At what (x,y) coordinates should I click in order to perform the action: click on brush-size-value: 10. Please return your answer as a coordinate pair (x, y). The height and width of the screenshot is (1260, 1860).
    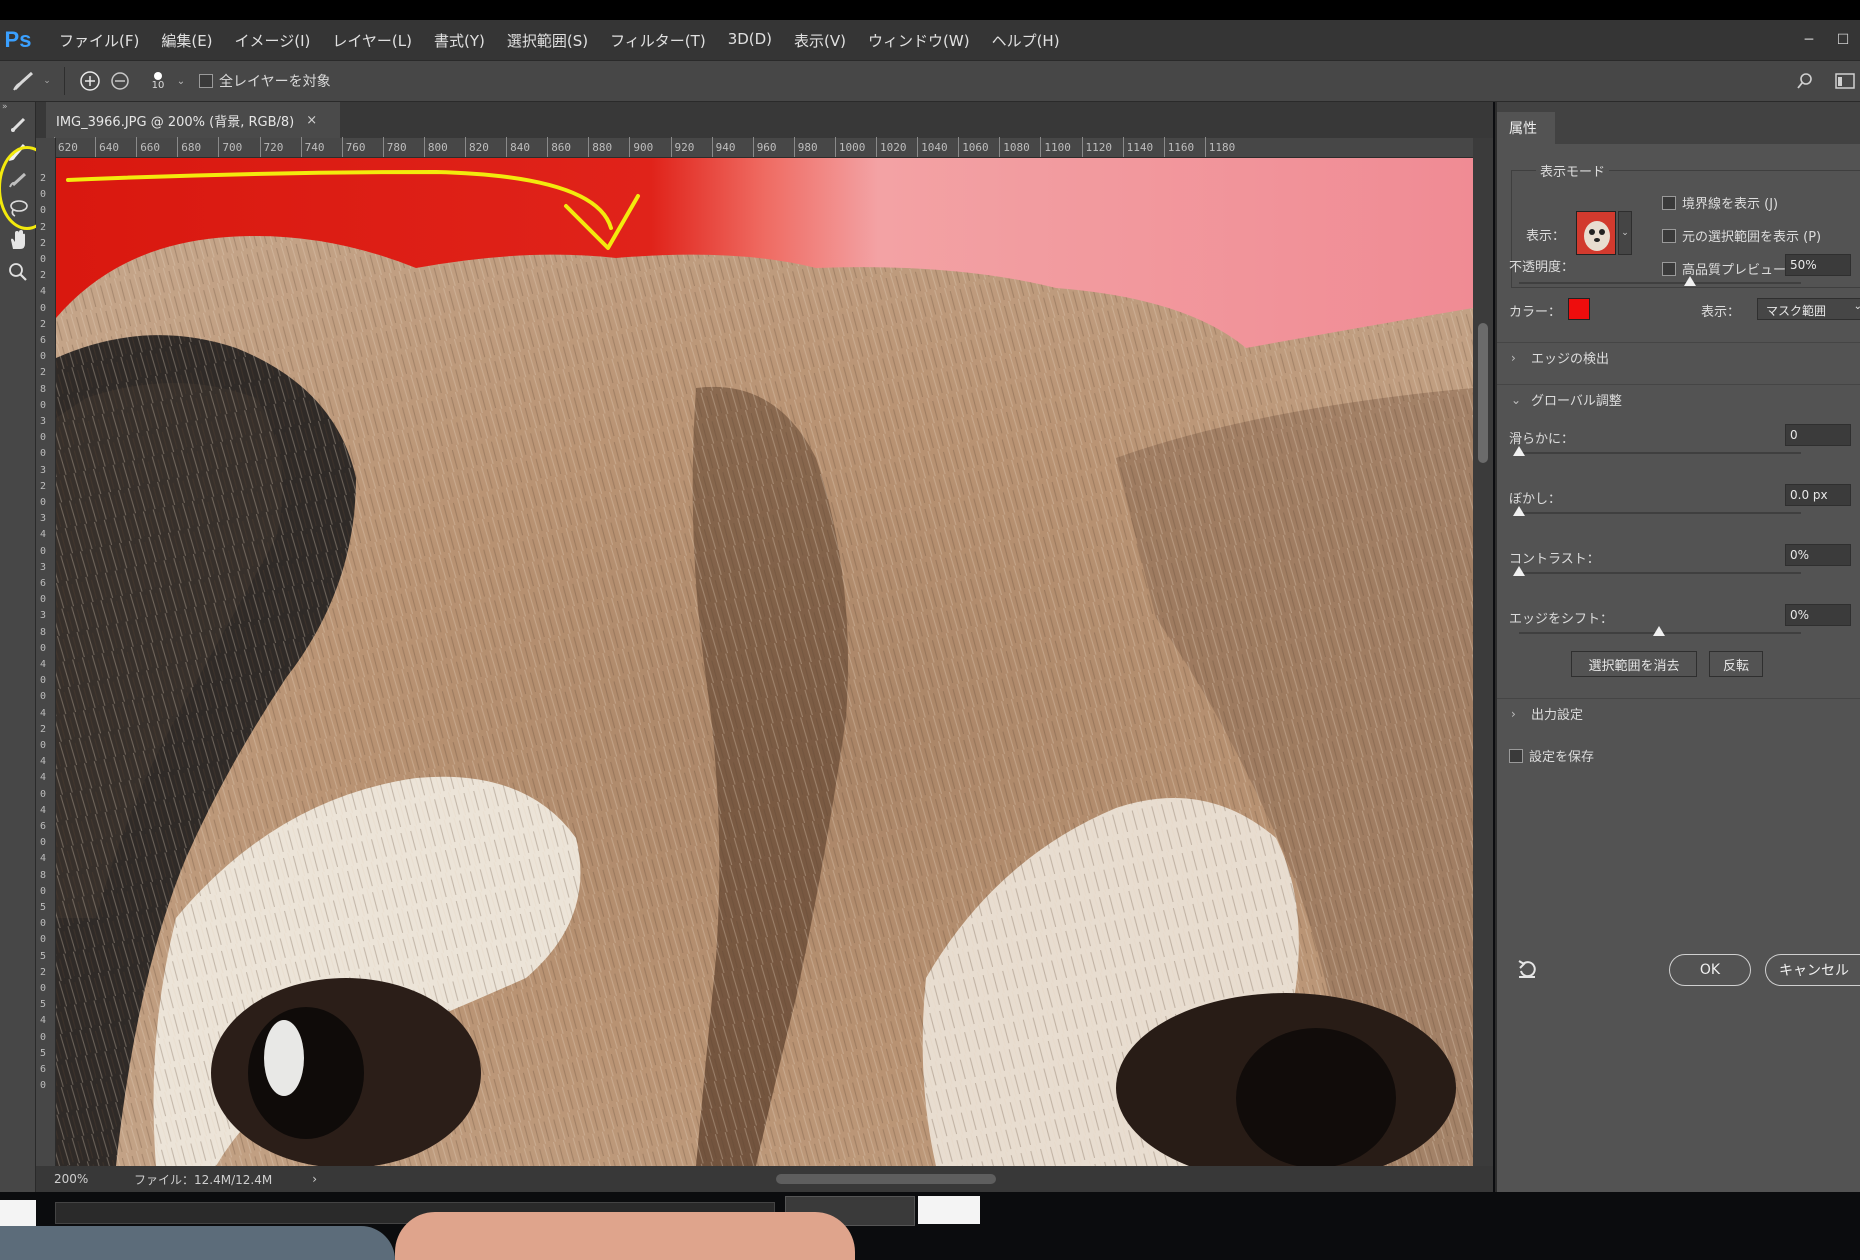
    Looking at the image, I should click on (158, 85).